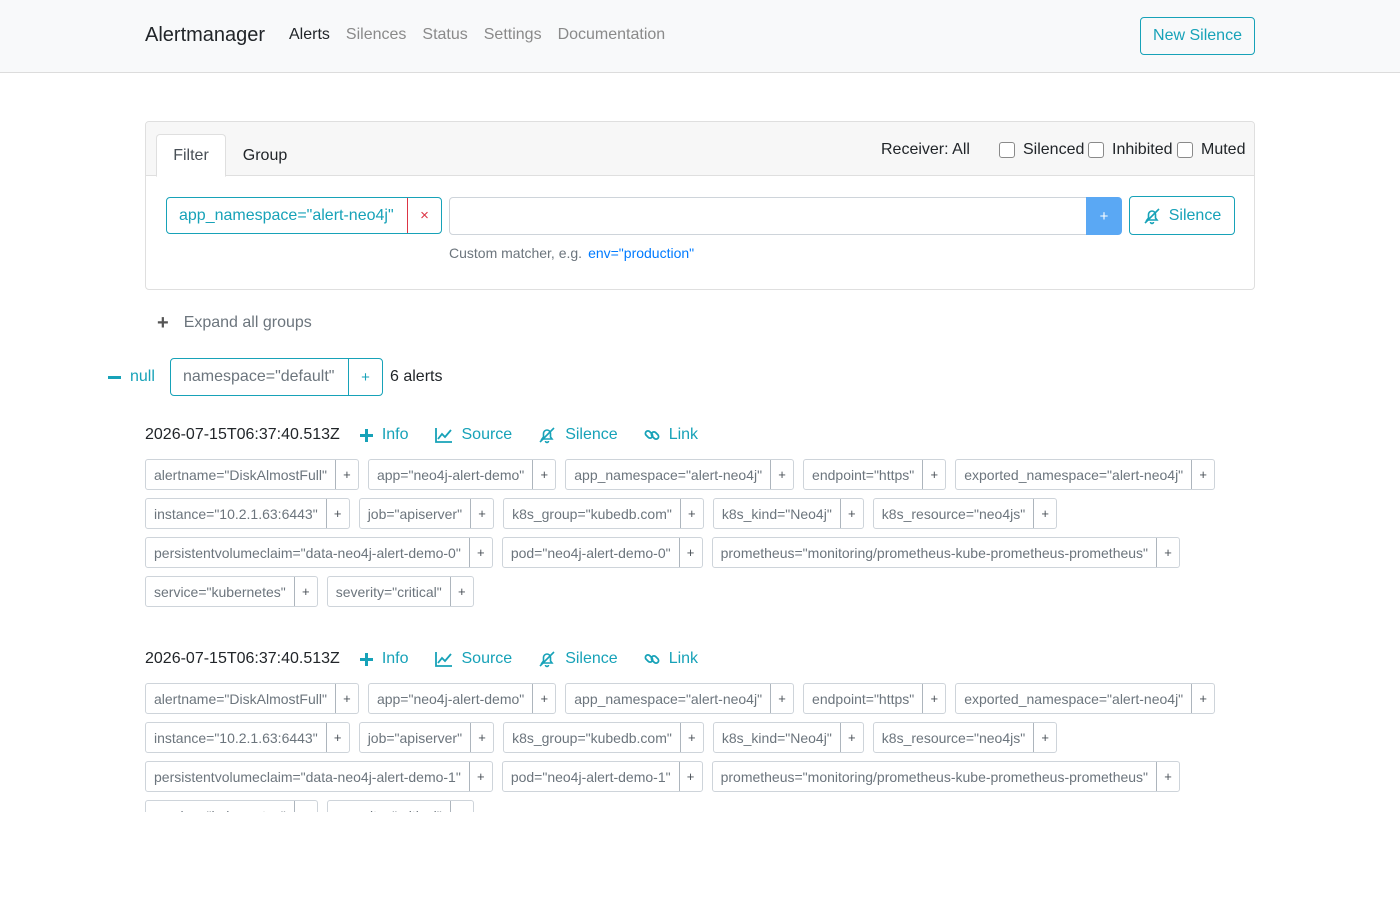 The image size is (1400, 900). What do you see at coordinates (1041, 150) in the screenshot?
I see `silenced-checkbox: Silenced` at bounding box center [1041, 150].